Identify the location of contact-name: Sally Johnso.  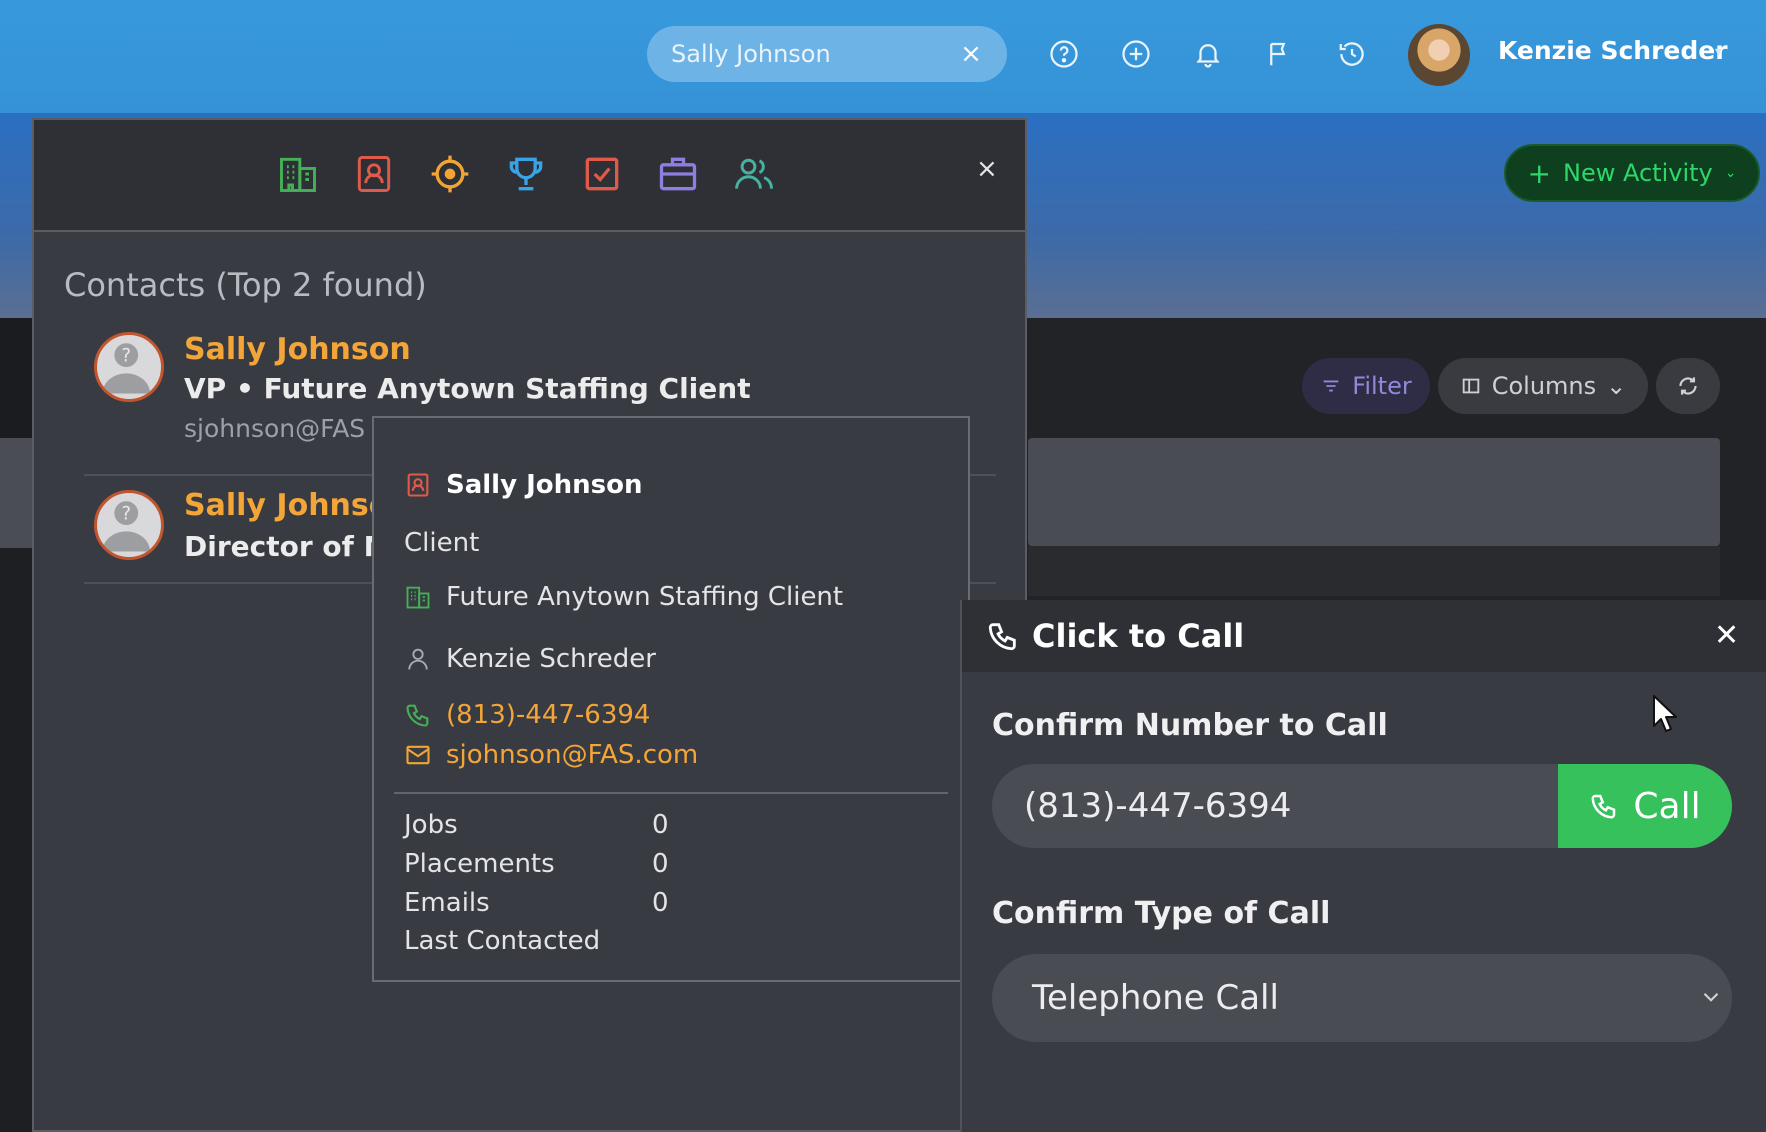
(286, 505).